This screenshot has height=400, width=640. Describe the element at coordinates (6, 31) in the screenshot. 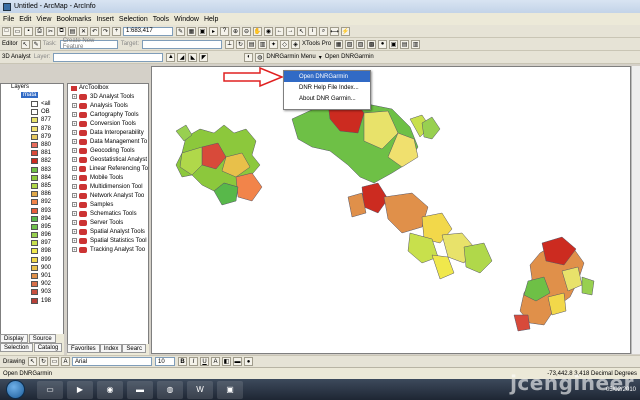

I see `new-icon: □` at that location.